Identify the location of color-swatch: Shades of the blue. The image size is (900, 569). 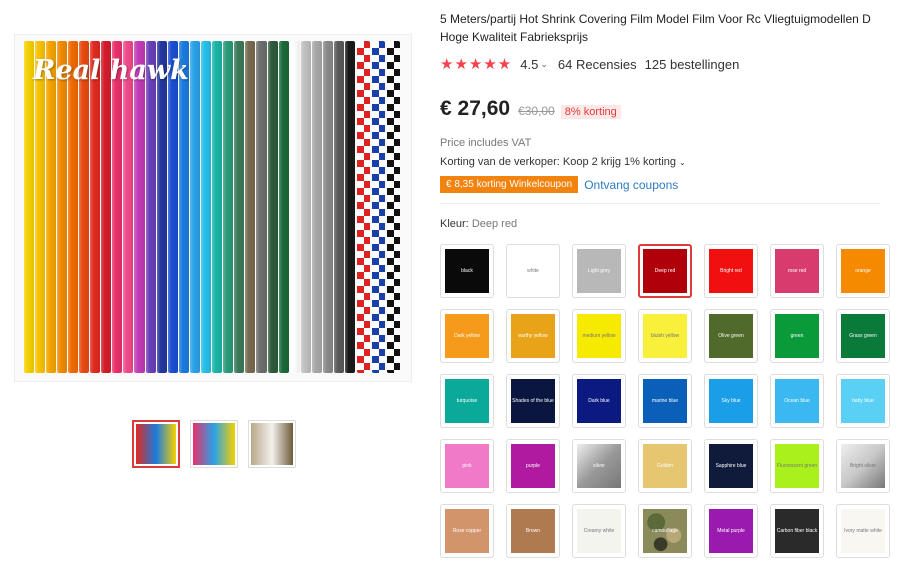
(533, 401).